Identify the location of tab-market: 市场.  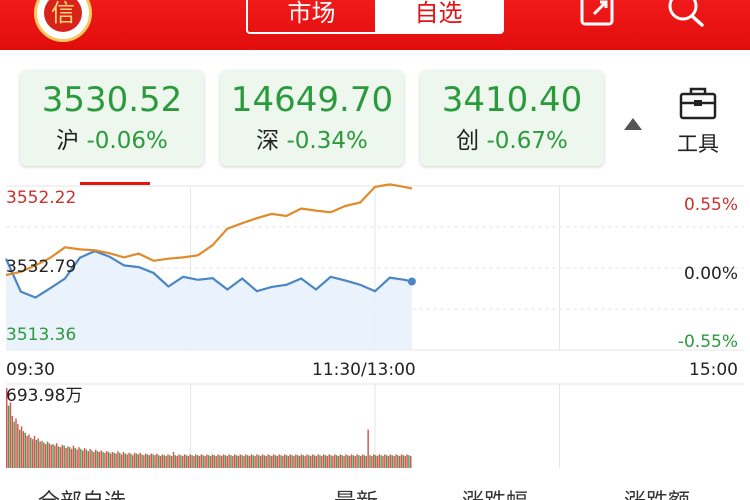
(311, 16).